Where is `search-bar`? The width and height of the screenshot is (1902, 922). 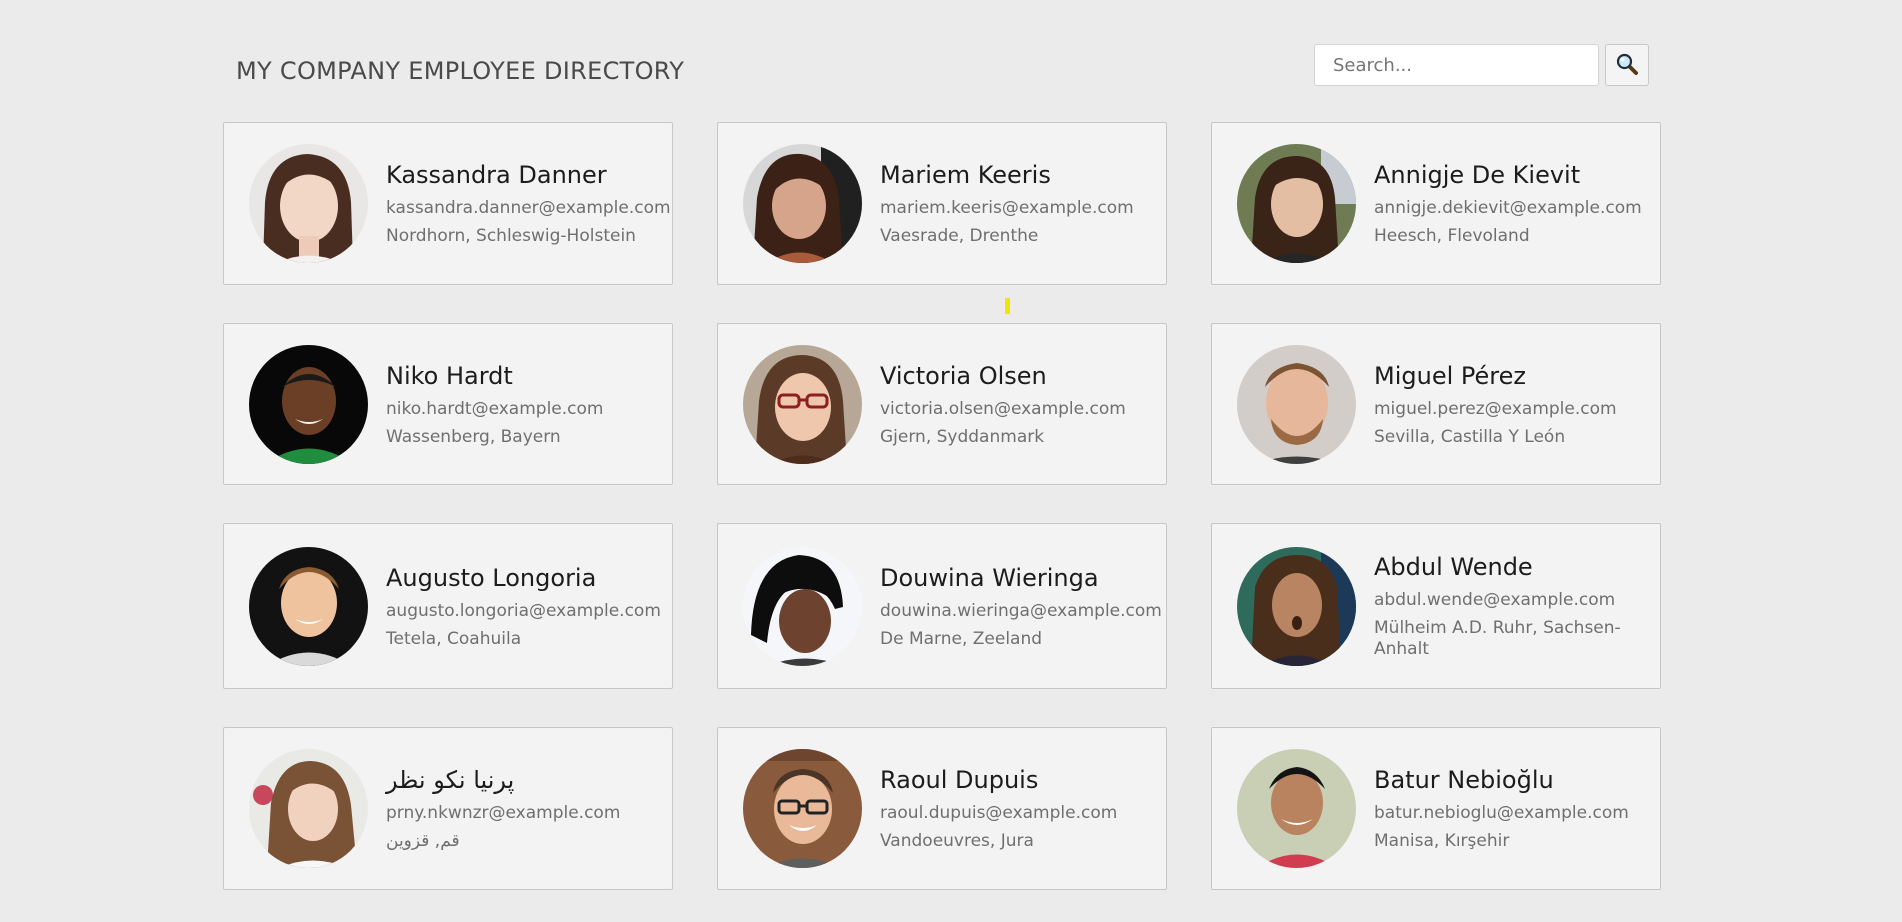
search-bar is located at coordinates (1481, 65).